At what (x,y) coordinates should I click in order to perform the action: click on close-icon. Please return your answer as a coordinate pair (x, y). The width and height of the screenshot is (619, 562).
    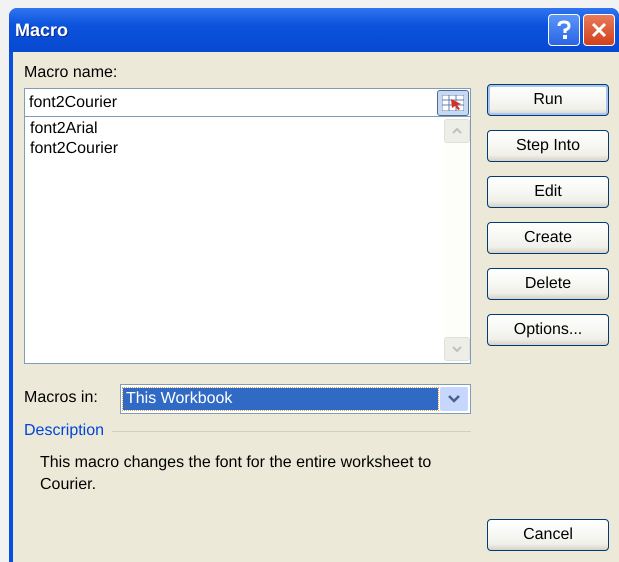
    Looking at the image, I should click on (599, 30).